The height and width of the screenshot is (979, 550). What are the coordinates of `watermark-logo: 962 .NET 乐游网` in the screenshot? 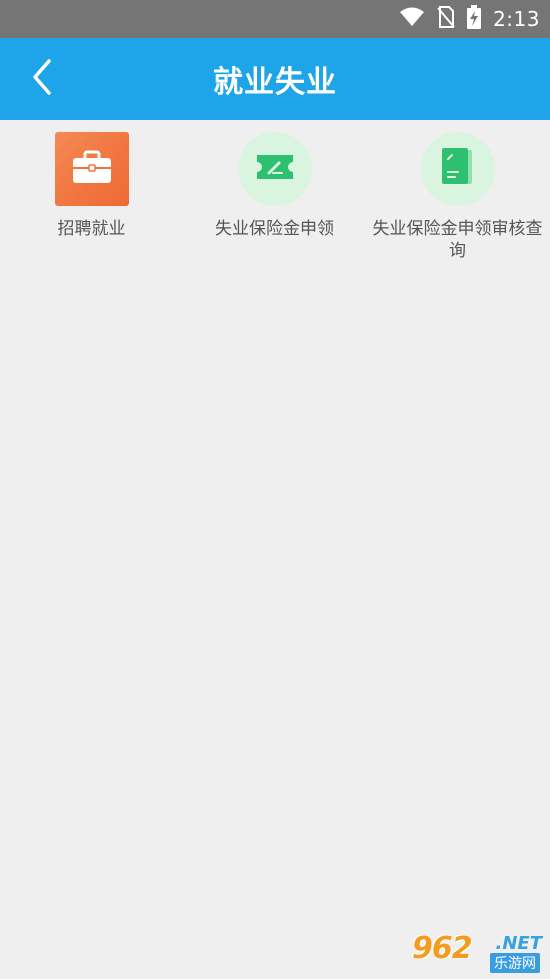 It's located at (476, 952).